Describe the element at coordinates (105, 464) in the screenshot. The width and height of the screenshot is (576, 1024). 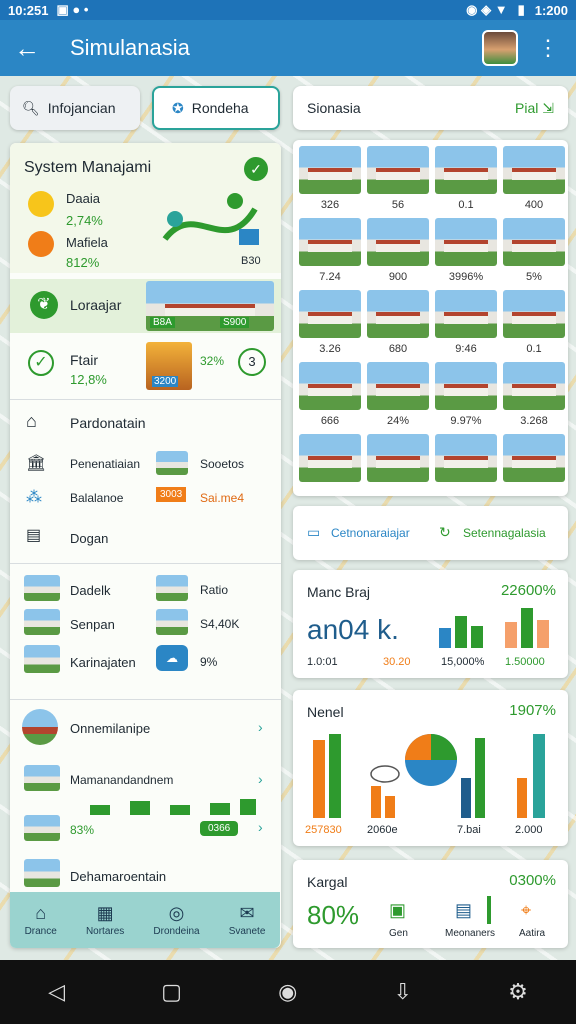
I see `menu-item-1: Penenatiaian` at that location.